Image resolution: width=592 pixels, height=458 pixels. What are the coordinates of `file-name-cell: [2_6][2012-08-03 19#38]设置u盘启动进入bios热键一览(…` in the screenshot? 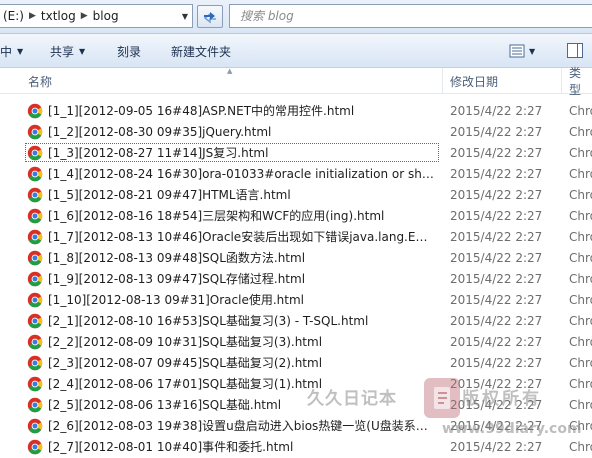 It's located at (232, 425).